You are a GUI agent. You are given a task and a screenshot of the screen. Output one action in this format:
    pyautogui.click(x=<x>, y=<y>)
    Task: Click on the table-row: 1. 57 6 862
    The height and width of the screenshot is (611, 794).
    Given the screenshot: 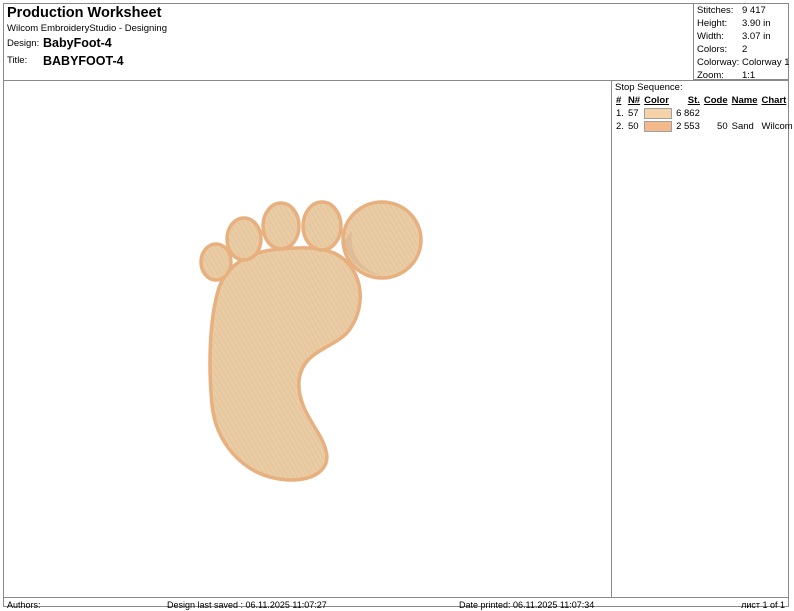 What is the action you would take?
    pyautogui.click(x=658, y=113)
    